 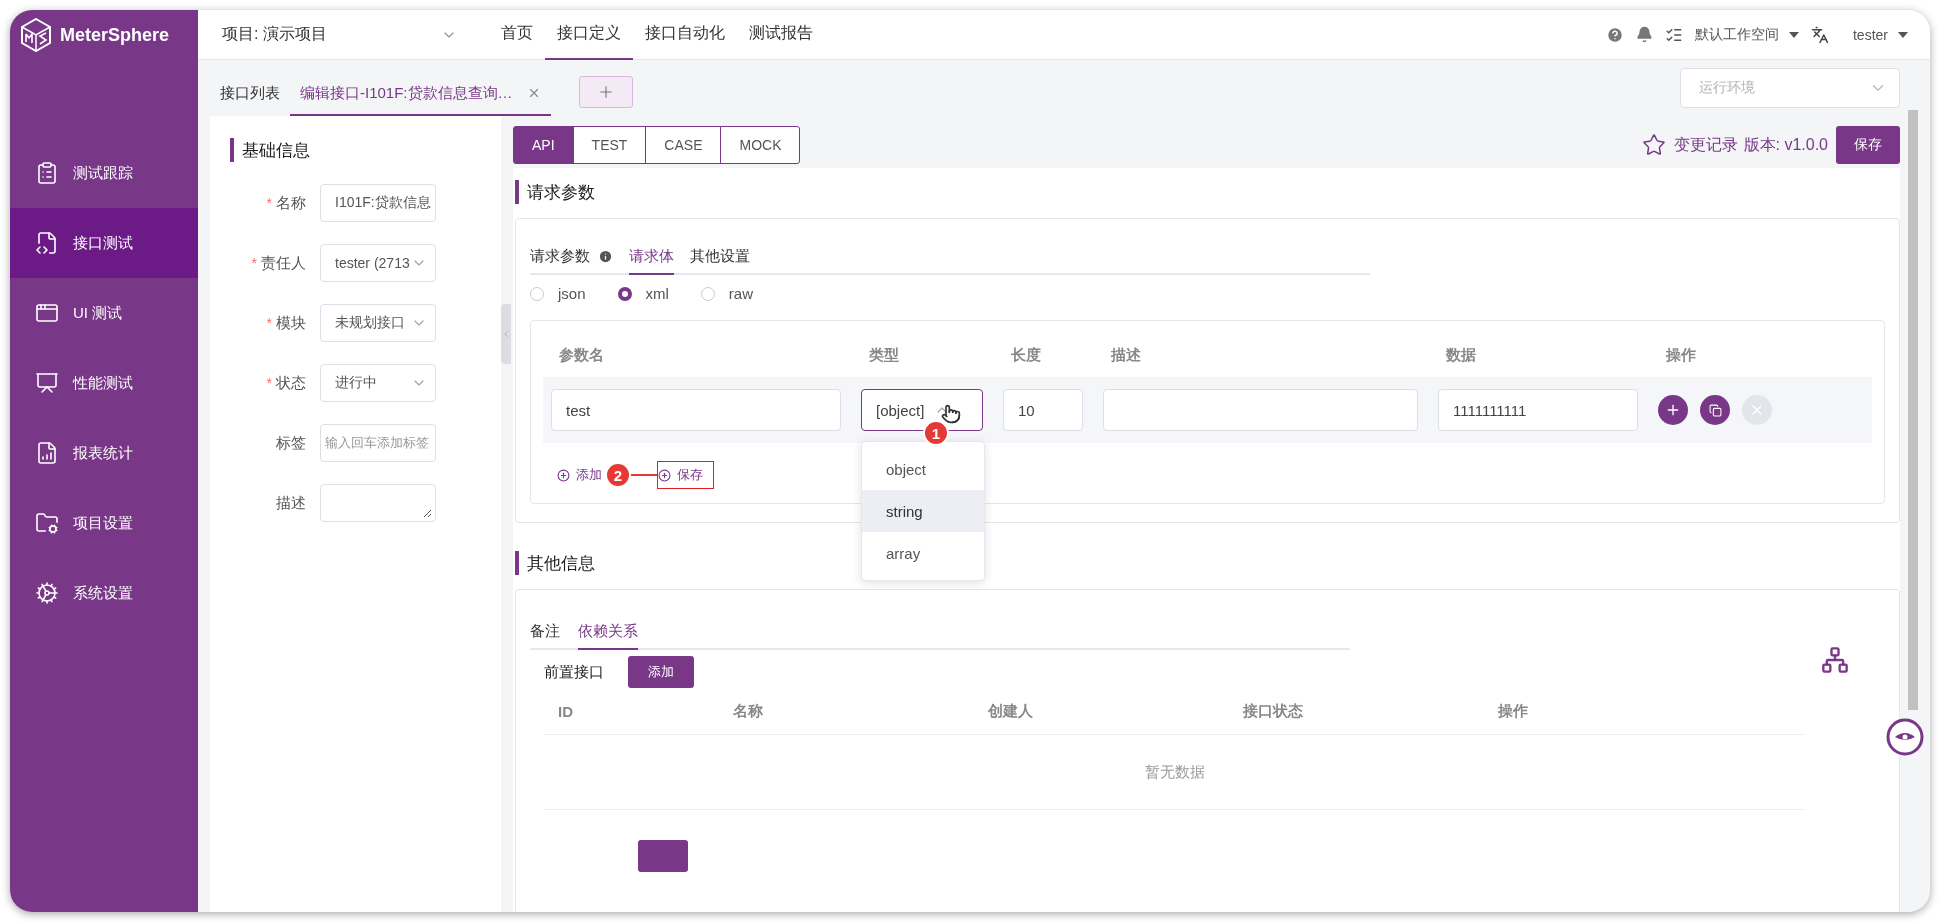 I want to click on save-link: 保存, so click(x=685, y=475).